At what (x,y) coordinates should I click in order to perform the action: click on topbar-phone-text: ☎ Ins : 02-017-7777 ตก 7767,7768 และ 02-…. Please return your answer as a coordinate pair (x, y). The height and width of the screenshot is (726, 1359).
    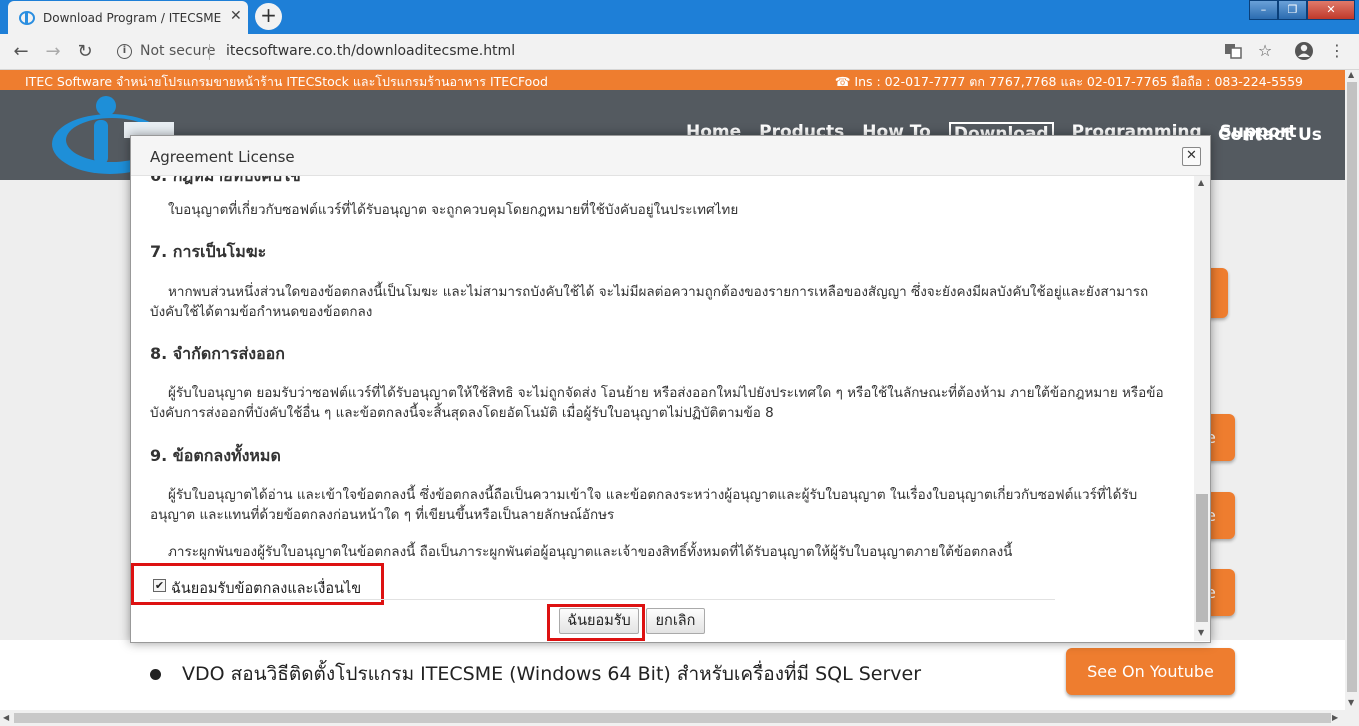
    Looking at the image, I should click on (1068, 81).